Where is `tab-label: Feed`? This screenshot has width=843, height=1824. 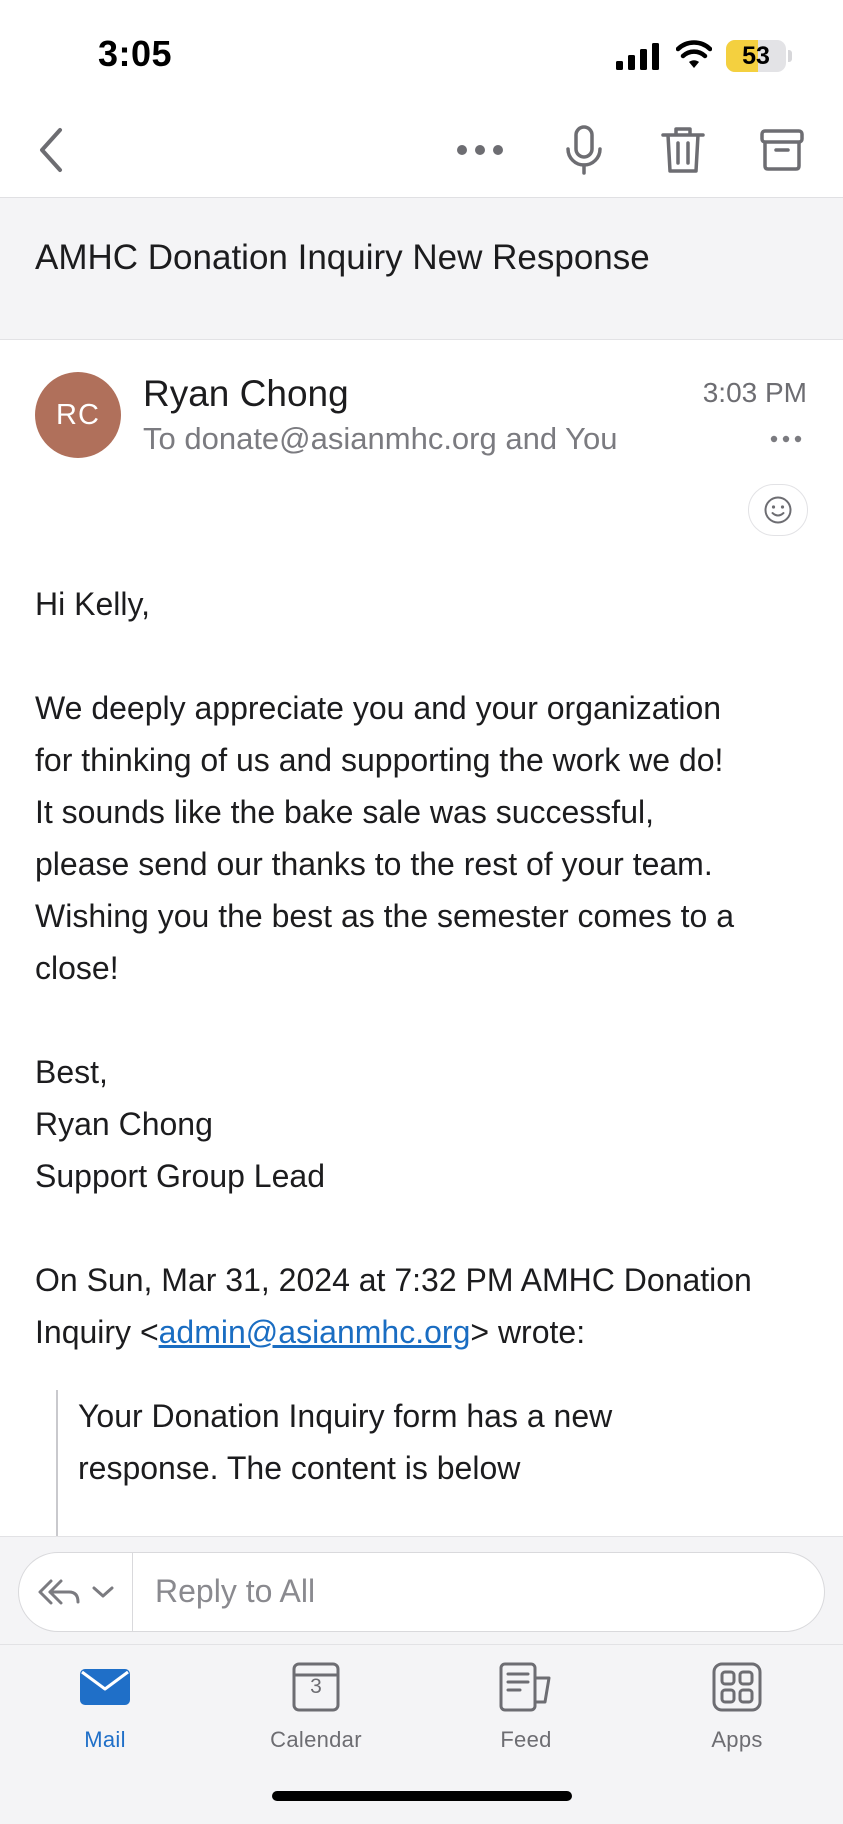 tab-label: Feed is located at coordinates (526, 1739).